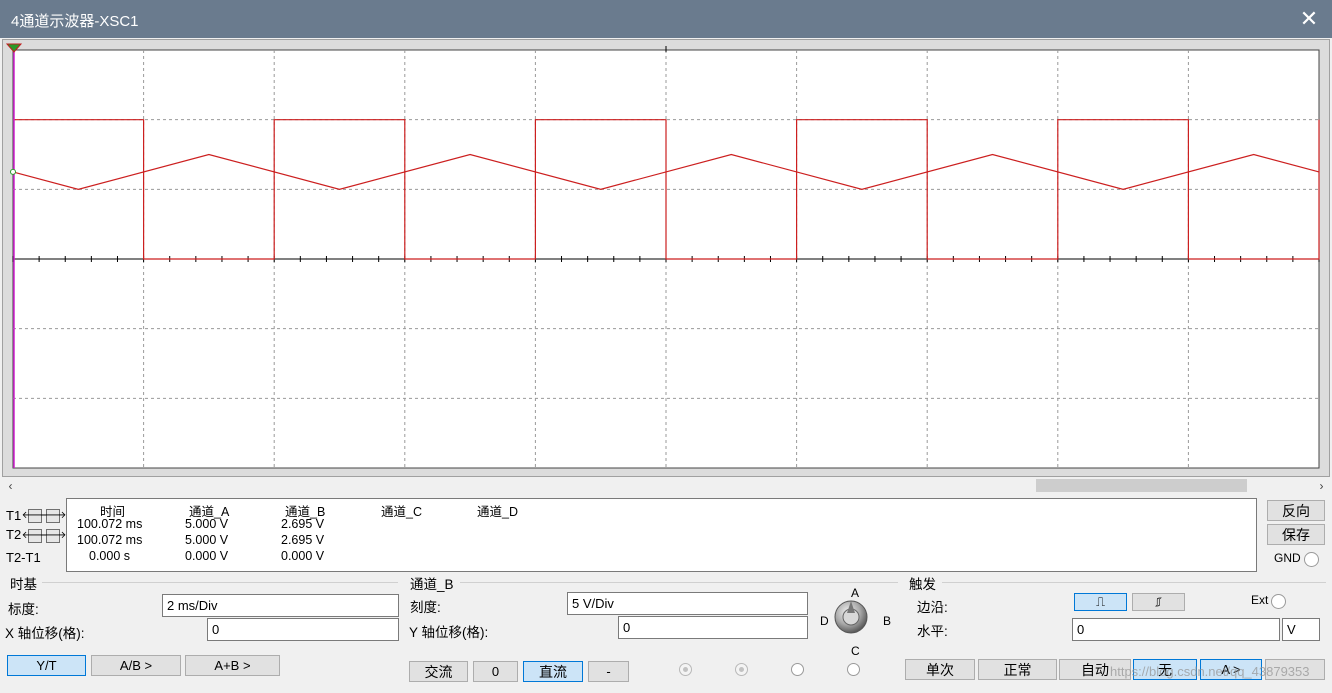  Describe the element at coordinates (23, 557) in the screenshot. I see `t2-t1-label: T2-T1` at that location.